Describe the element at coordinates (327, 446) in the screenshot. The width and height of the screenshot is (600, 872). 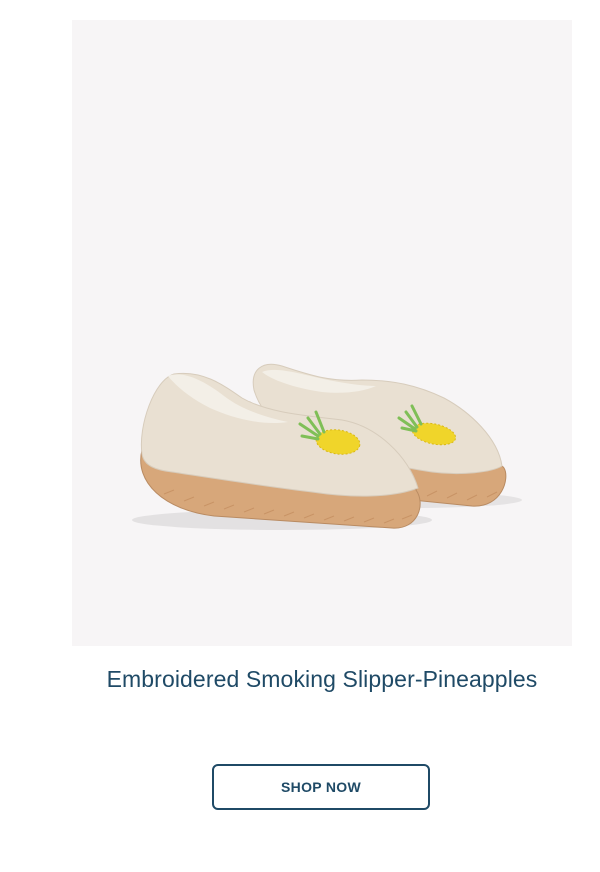
I see `product-photo` at that location.